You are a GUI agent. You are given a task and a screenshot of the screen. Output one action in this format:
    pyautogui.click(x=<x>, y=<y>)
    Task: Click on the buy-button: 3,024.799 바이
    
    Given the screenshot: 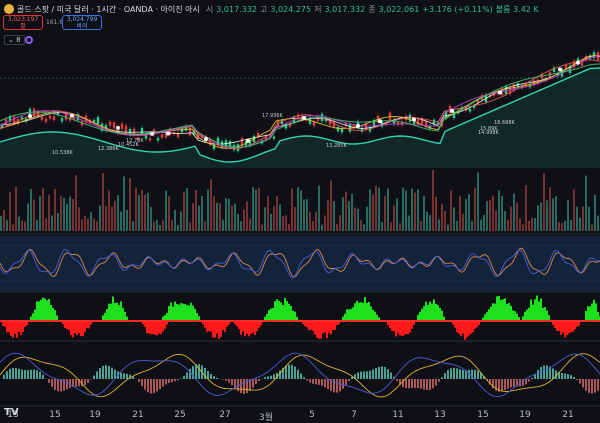 What is the action you would take?
    pyautogui.click(x=82, y=22)
    